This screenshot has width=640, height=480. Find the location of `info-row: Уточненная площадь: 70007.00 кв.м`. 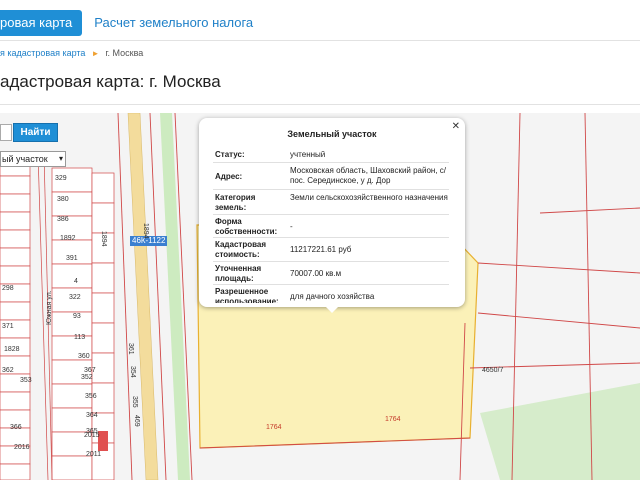

info-row: Уточненная площадь: 70007.00 кв.м is located at coordinates (331, 272).